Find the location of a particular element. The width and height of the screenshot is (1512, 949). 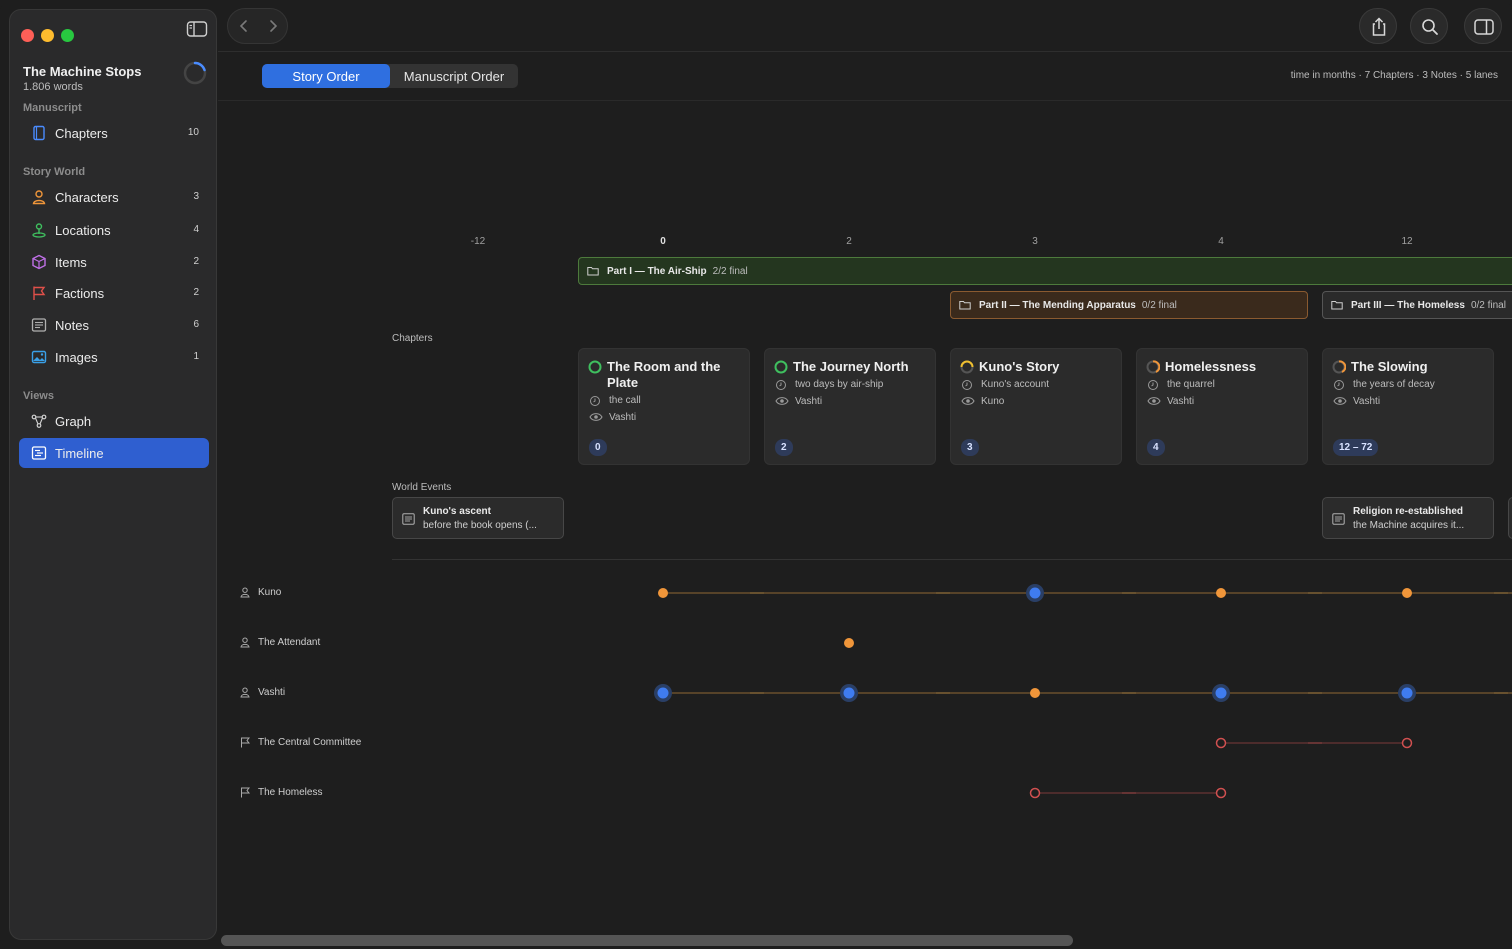

inspector-toggle-button is located at coordinates (1483, 26).